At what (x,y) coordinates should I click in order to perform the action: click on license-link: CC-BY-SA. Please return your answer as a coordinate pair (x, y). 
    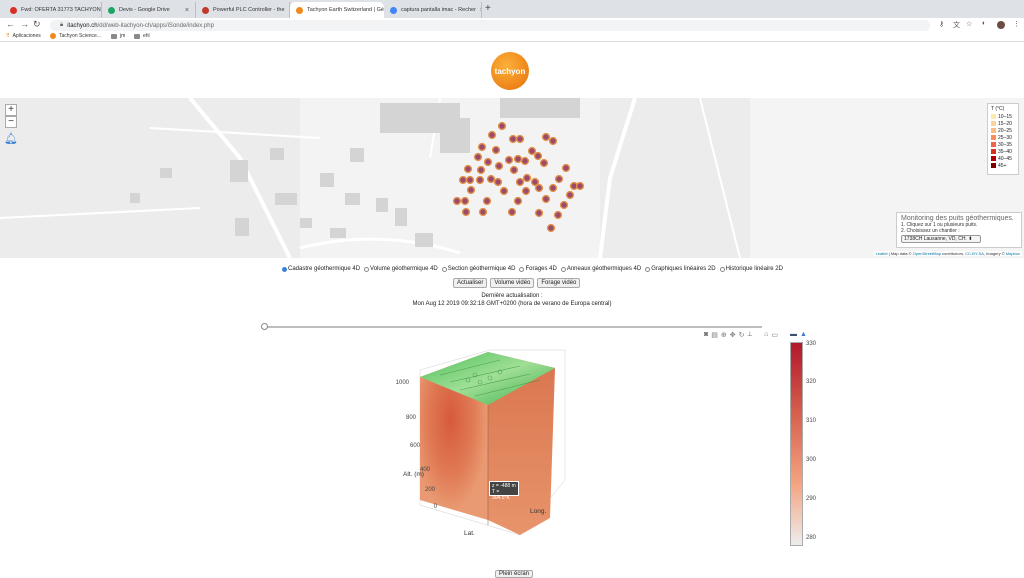
    Looking at the image, I should click on (974, 253).